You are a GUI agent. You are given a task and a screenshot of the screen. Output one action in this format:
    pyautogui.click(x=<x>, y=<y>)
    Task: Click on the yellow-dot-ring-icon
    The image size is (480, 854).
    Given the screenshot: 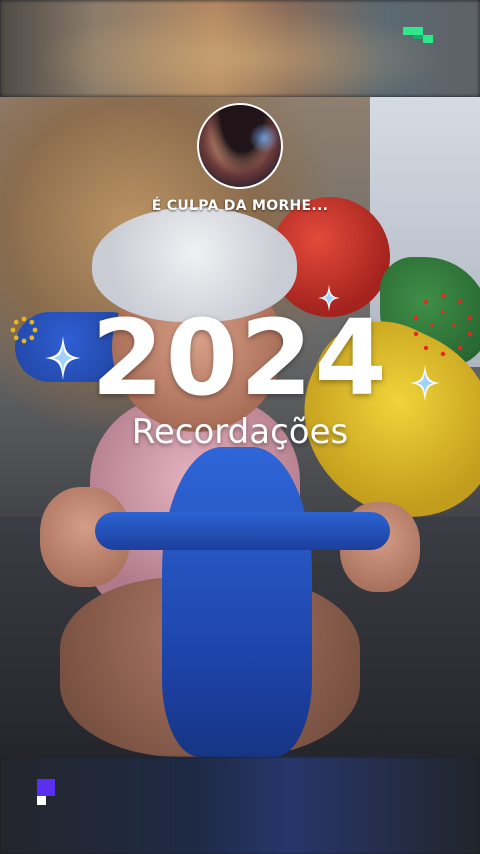 What is the action you would take?
    pyautogui.click(x=24, y=332)
    